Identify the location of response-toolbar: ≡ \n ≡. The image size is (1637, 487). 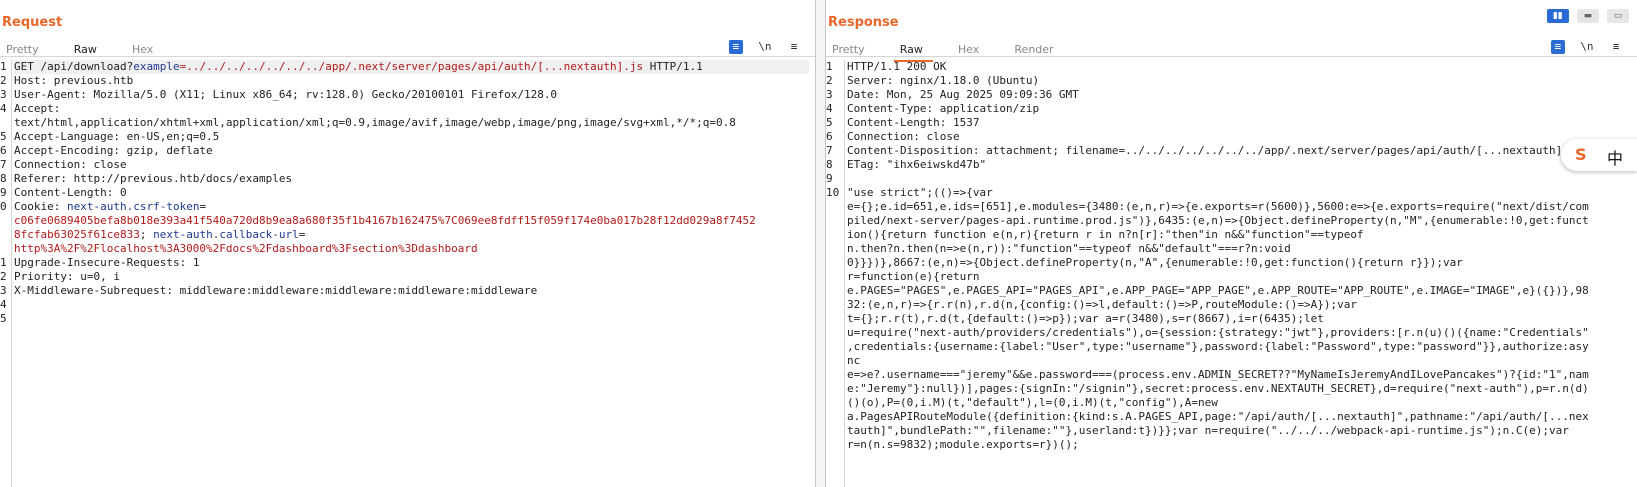
(1582, 45).